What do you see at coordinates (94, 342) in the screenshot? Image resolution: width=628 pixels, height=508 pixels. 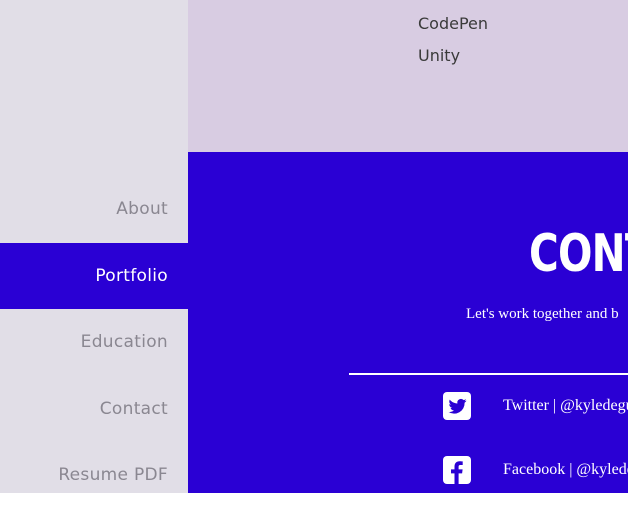 I see `sidebar-item-education: Education` at bounding box center [94, 342].